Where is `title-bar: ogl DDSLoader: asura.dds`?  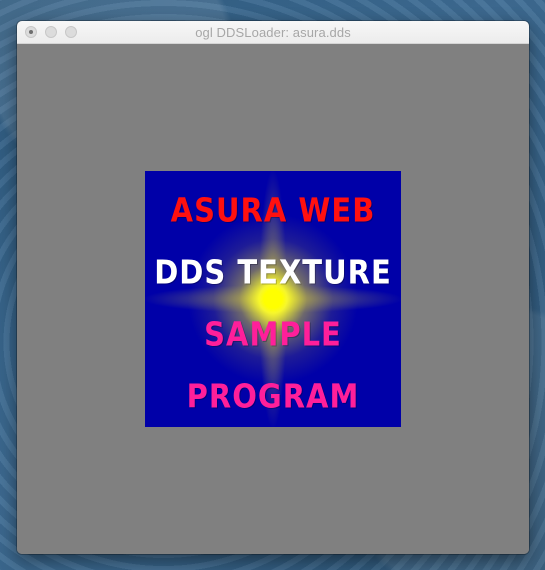
title-bar: ogl DDSLoader: asura.dds is located at coordinates (273, 32).